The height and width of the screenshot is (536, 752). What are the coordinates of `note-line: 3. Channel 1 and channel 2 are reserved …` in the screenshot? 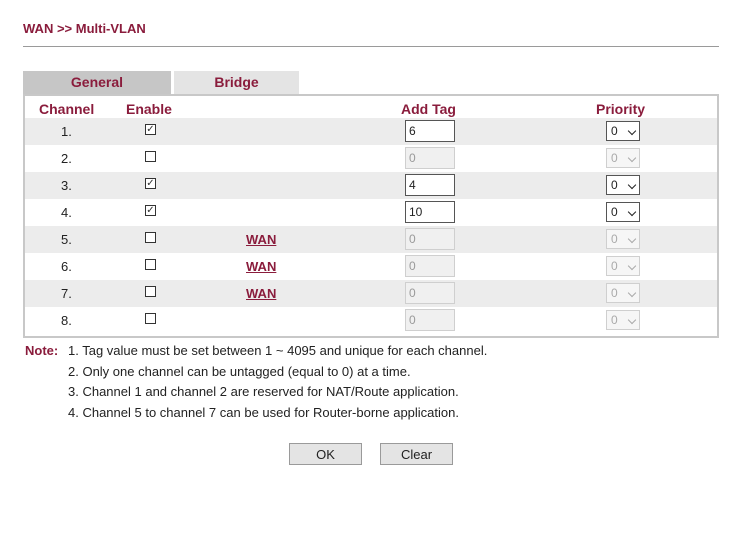 It's located at (263, 391).